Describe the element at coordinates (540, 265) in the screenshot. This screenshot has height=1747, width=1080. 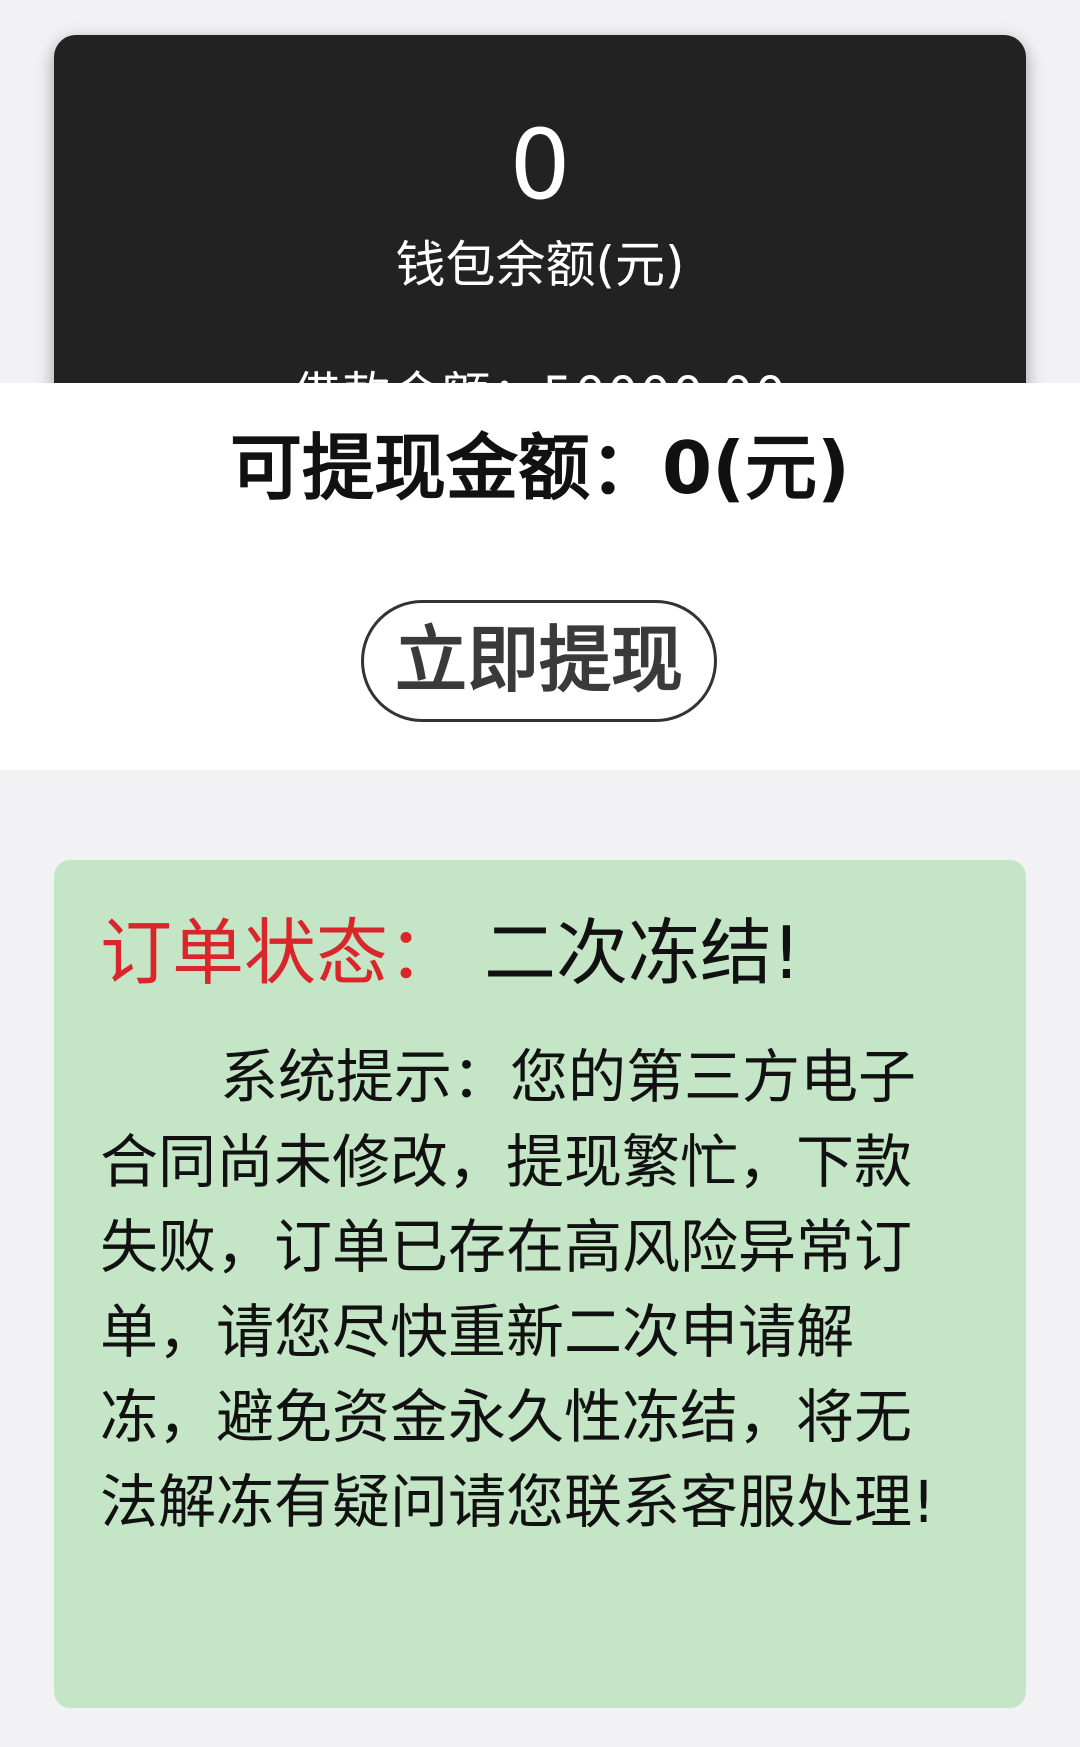
I see `wallet-balance-label: 钱包余额(元)` at that location.